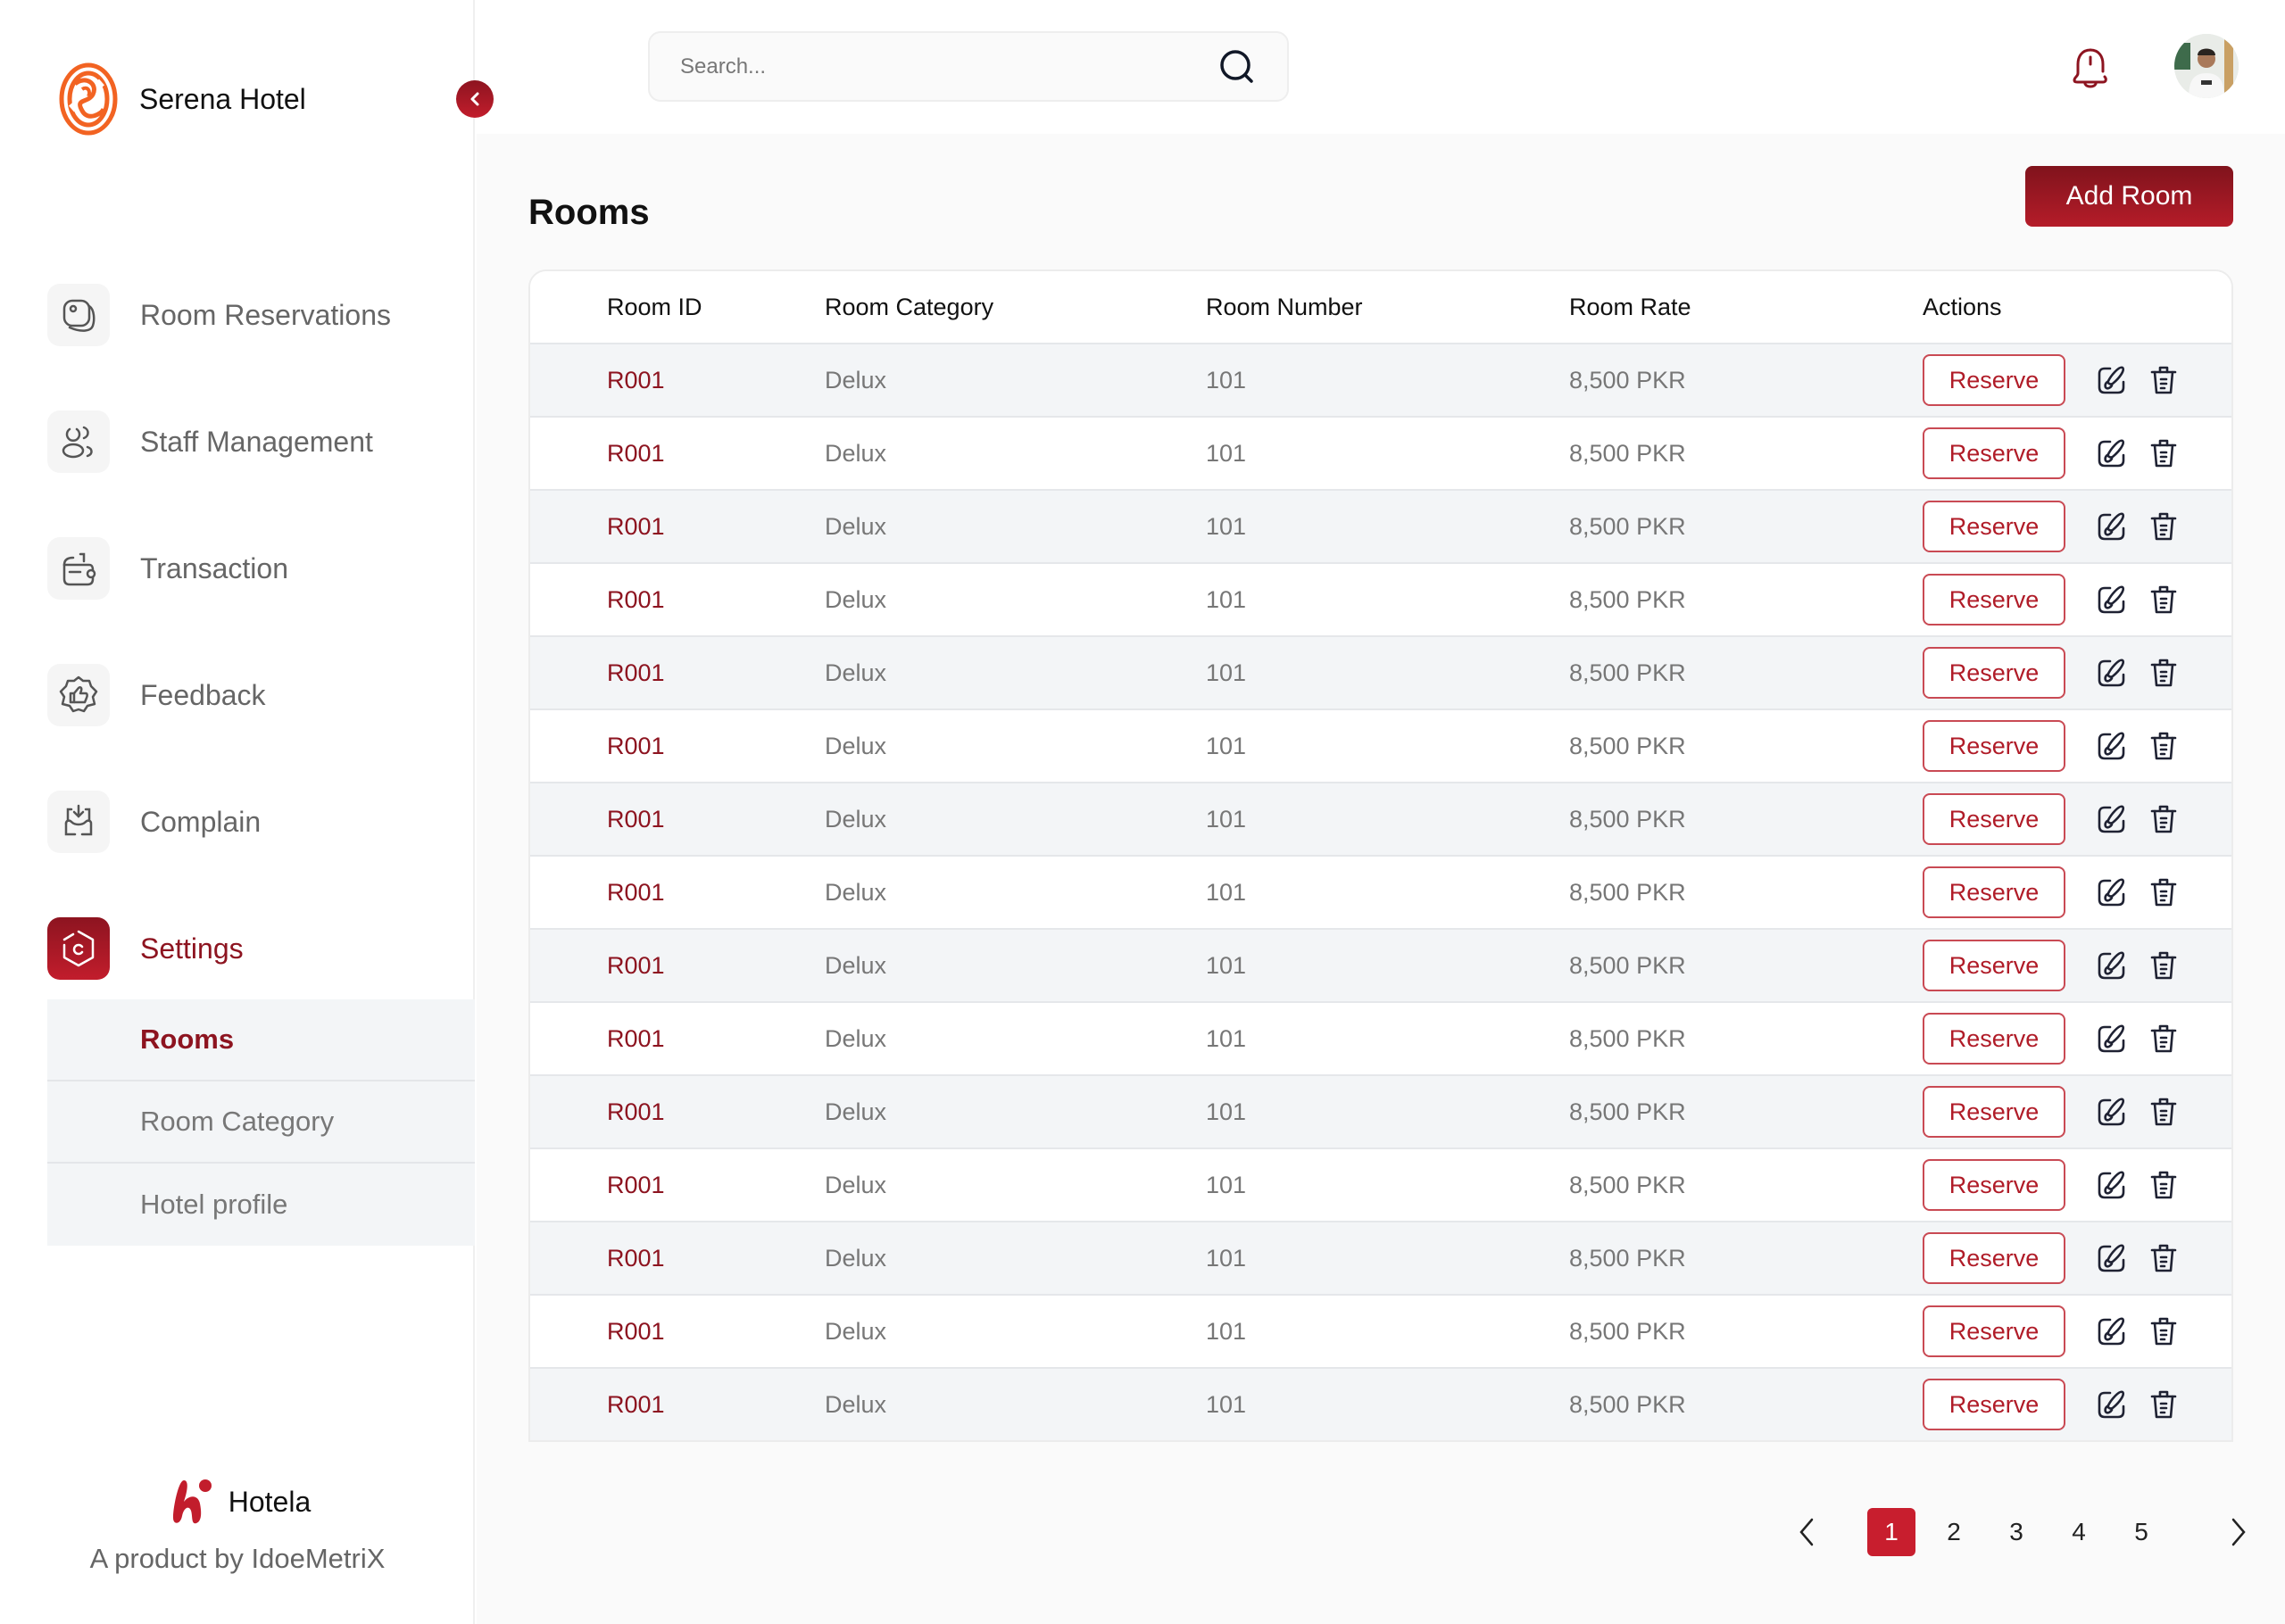  What do you see at coordinates (1237, 67) in the screenshot?
I see `search-icon` at bounding box center [1237, 67].